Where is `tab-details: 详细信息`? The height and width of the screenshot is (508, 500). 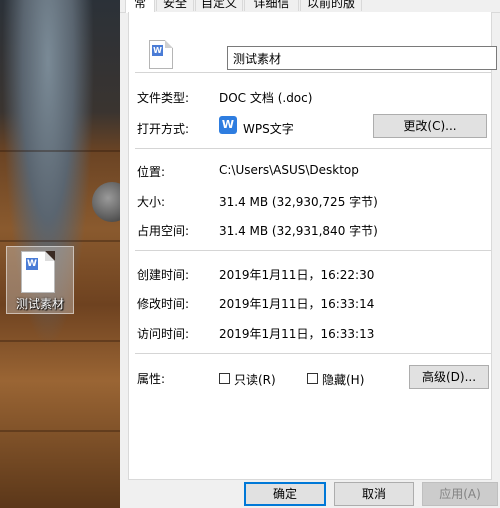
tab-details: 详细信息 is located at coordinates (271, 13).